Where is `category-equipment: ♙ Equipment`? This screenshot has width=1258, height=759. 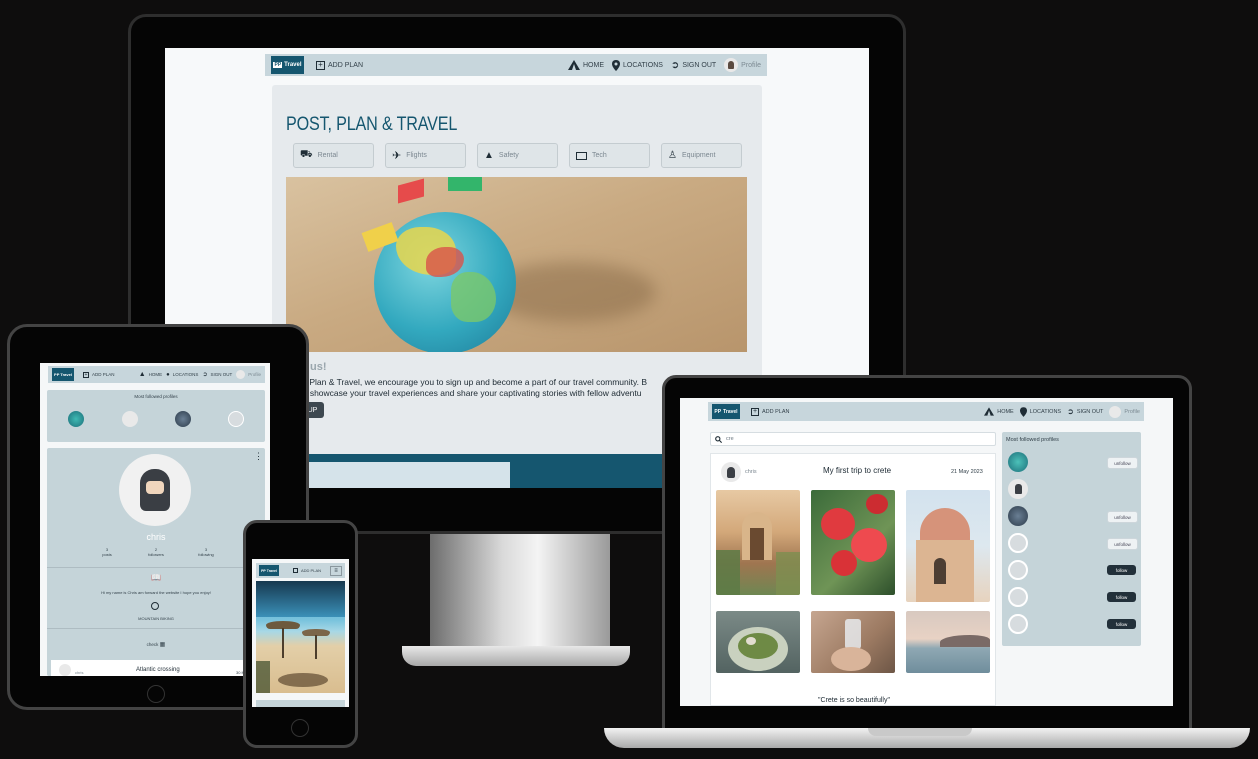 category-equipment: ♙ Equipment is located at coordinates (701, 155).